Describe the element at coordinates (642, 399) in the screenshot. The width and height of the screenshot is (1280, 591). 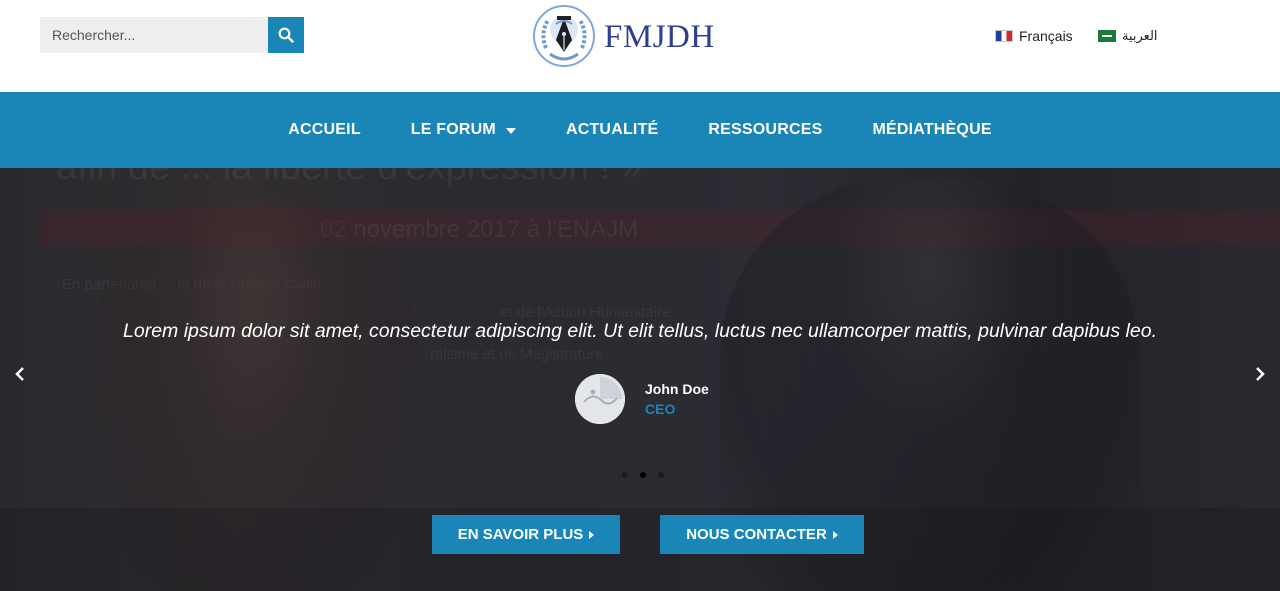
I see `testimonial-author: John Doe CEO` at that location.